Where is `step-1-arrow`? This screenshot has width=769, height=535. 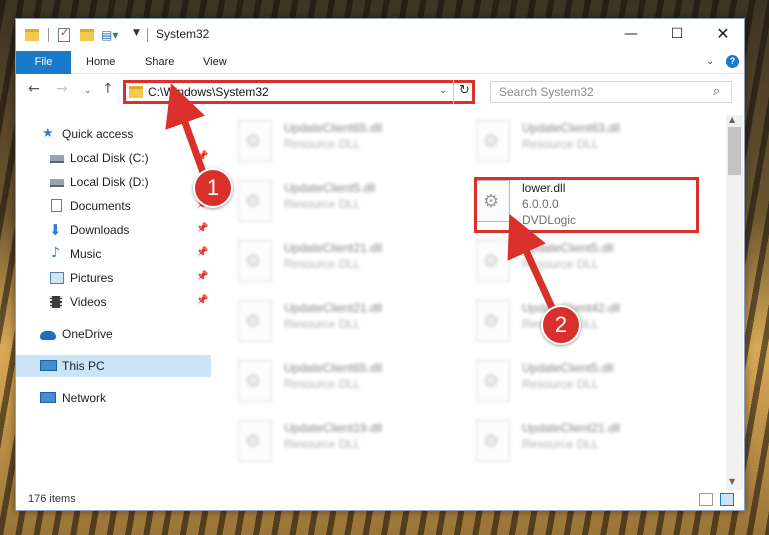 step-1-arrow is located at coordinates (187, 131).